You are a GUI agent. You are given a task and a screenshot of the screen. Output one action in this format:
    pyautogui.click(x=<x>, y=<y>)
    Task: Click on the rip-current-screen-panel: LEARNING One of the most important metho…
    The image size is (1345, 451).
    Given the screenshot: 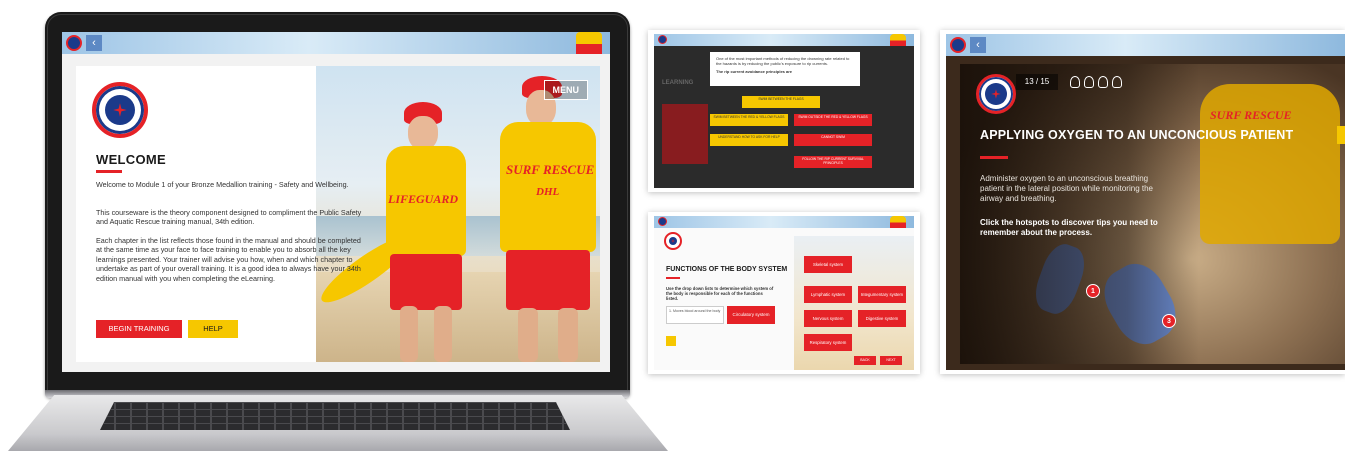 What is the action you would take?
    pyautogui.click(x=784, y=111)
    